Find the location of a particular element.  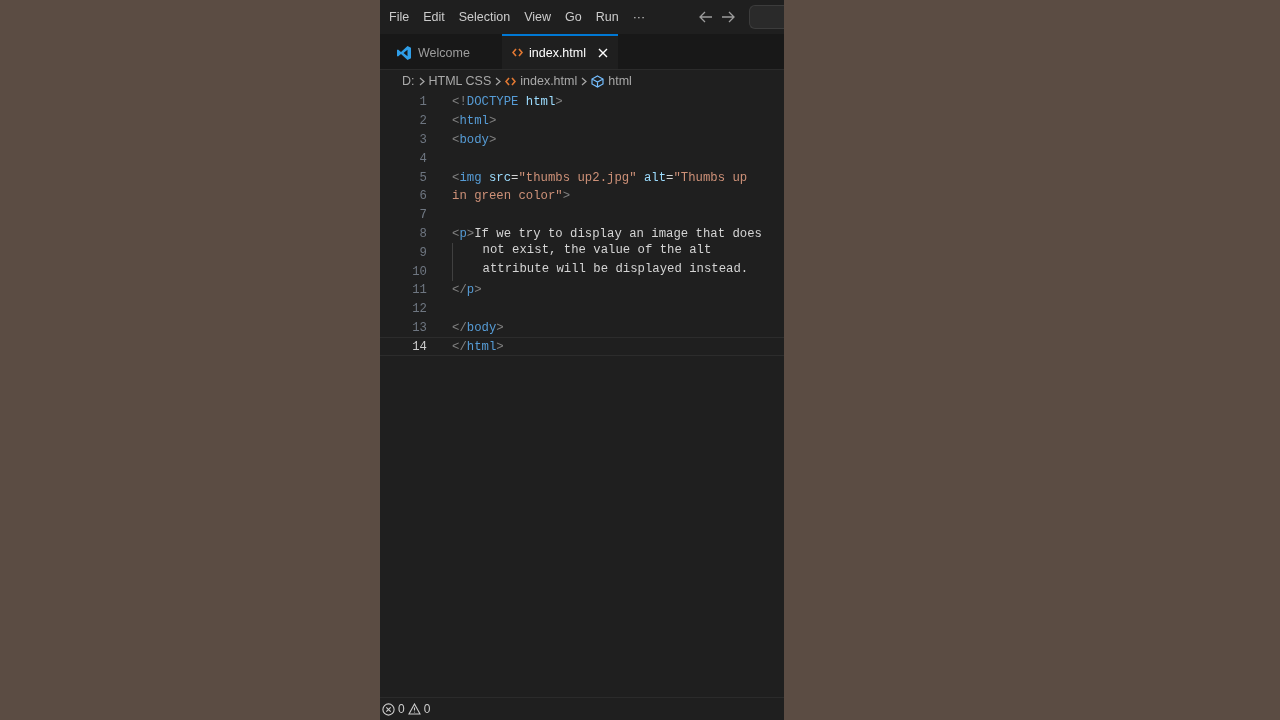

line-number: 11 is located at coordinates (419, 290).